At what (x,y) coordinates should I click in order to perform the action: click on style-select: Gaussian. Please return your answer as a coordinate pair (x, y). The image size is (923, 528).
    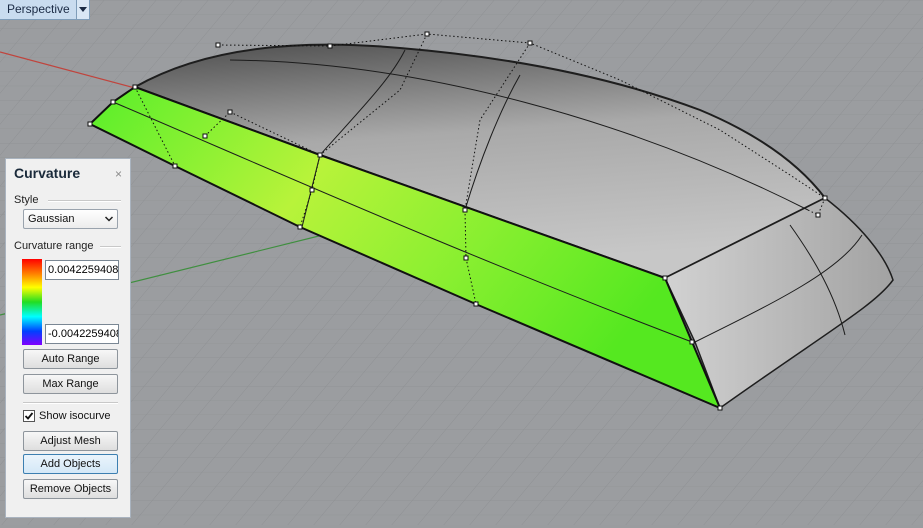
    Looking at the image, I should click on (70, 219).